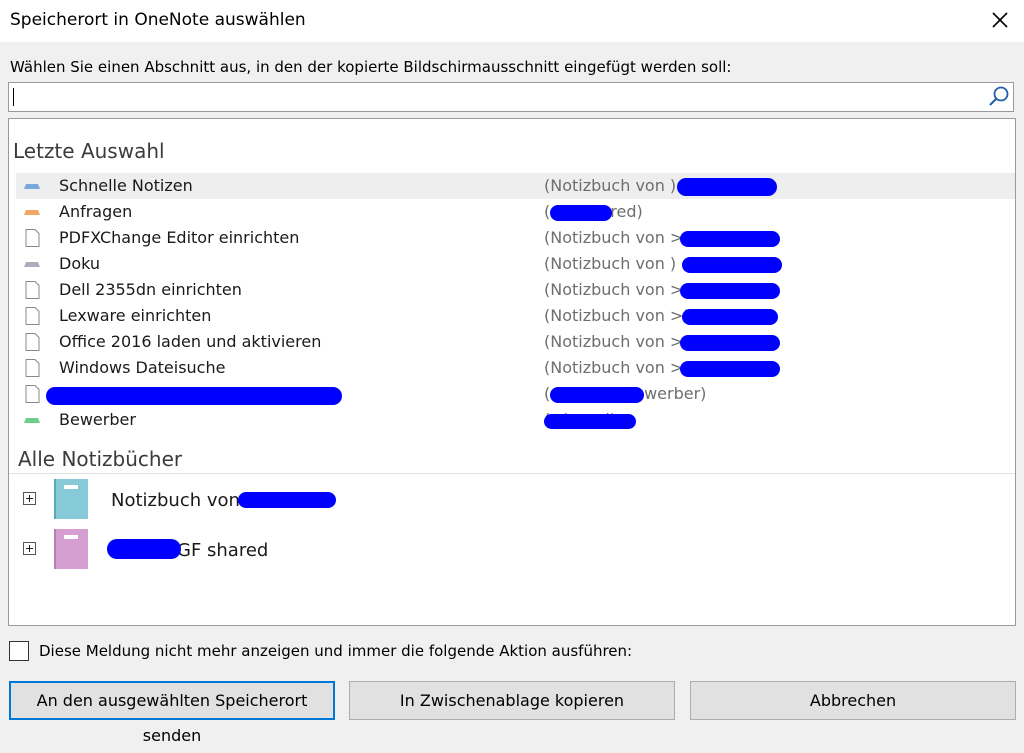  What do you see at coordinates (515, 212) in the screenshot?
I see `recent-item: Anfragen ( GF shared)` at bounding box center [515, 212].